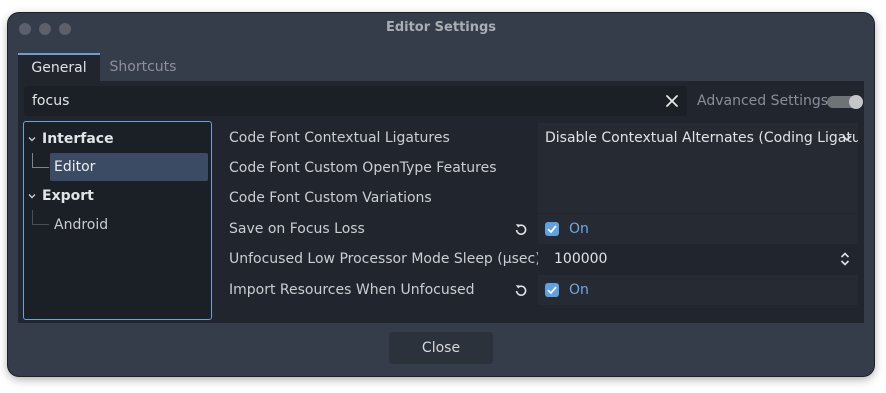 The width and height of the screenshot is (886, 393). Describe the element at coordinates (698, 198) in the screenshot. I see `custom-variations-field` at that location.